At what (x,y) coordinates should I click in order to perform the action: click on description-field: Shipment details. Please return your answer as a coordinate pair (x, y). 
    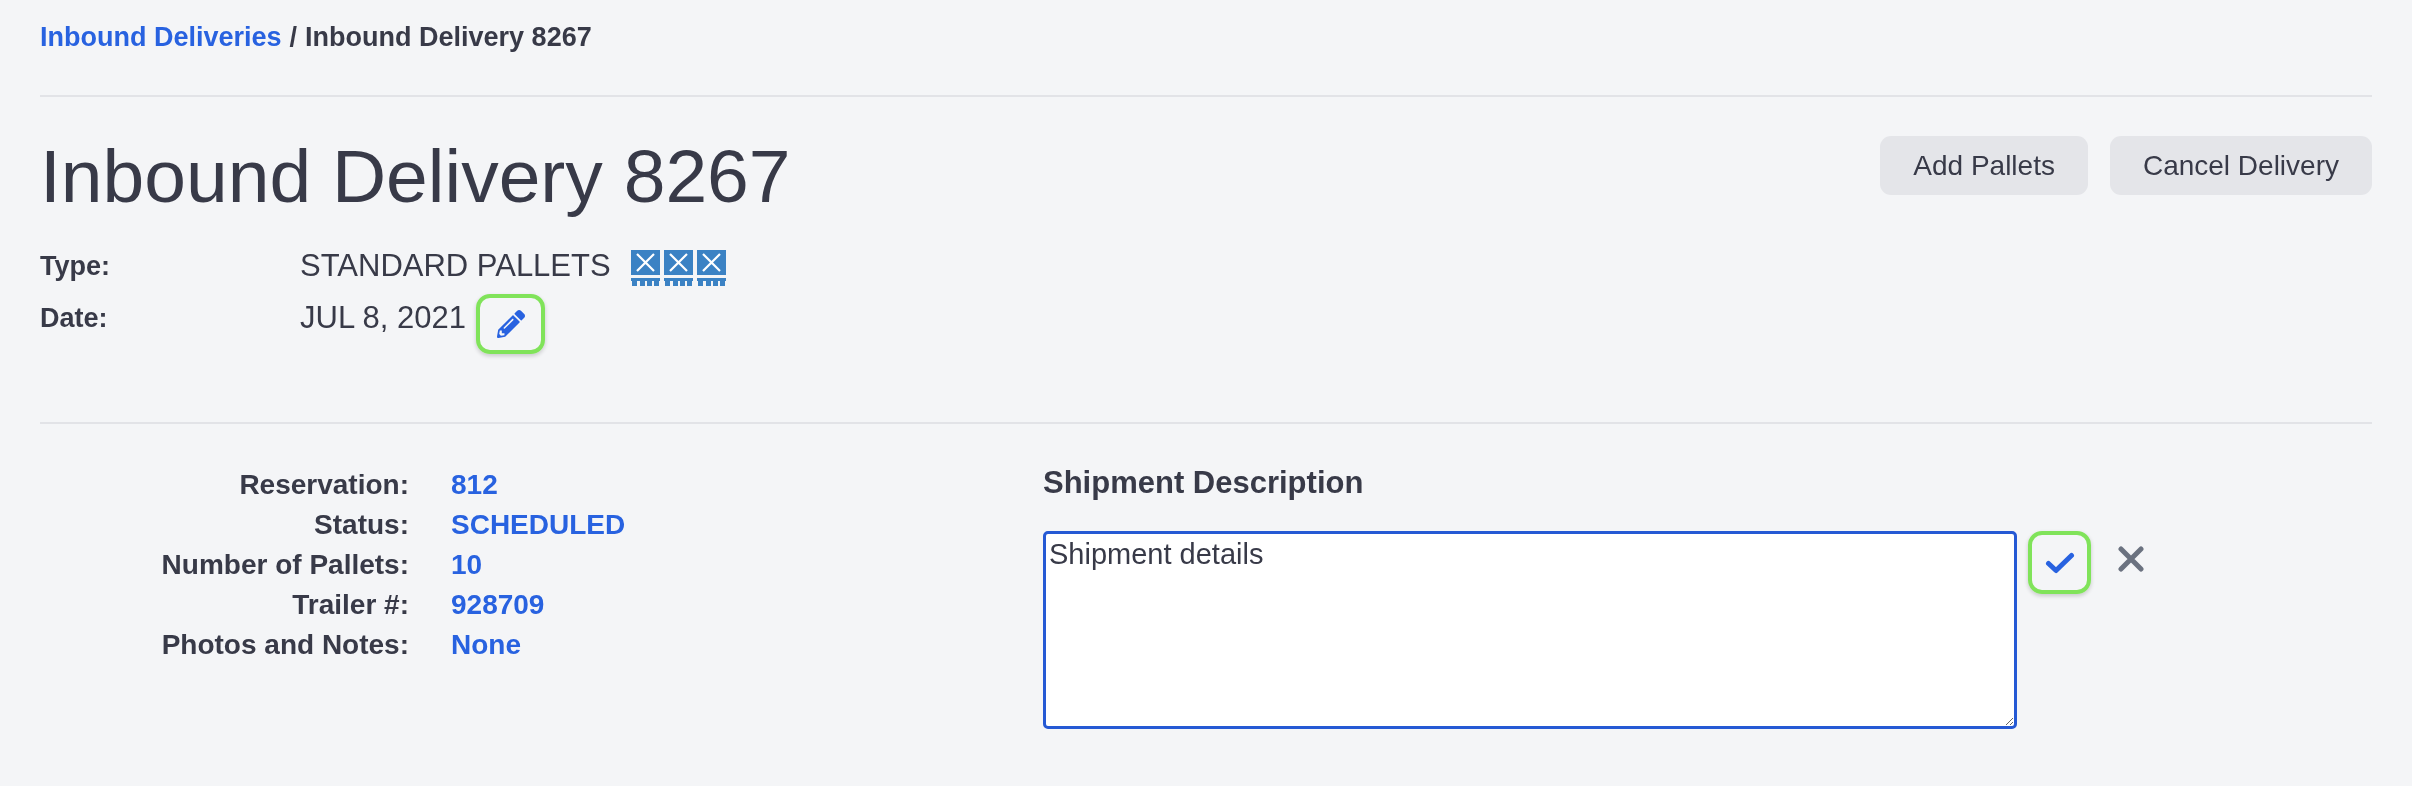
    Looking at the image, I should click on (1530, 630).